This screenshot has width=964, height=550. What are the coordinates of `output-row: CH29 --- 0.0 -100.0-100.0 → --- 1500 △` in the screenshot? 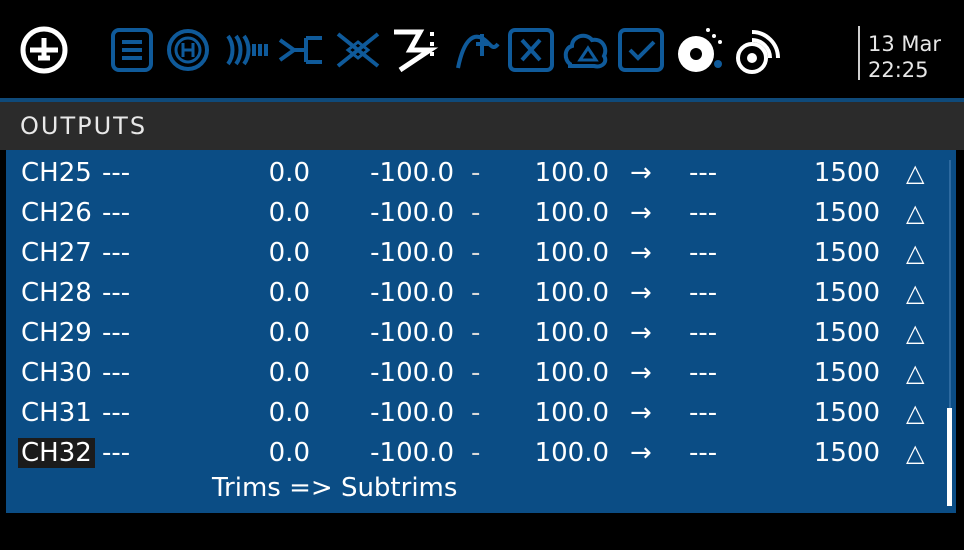 It's located at (481, 334).